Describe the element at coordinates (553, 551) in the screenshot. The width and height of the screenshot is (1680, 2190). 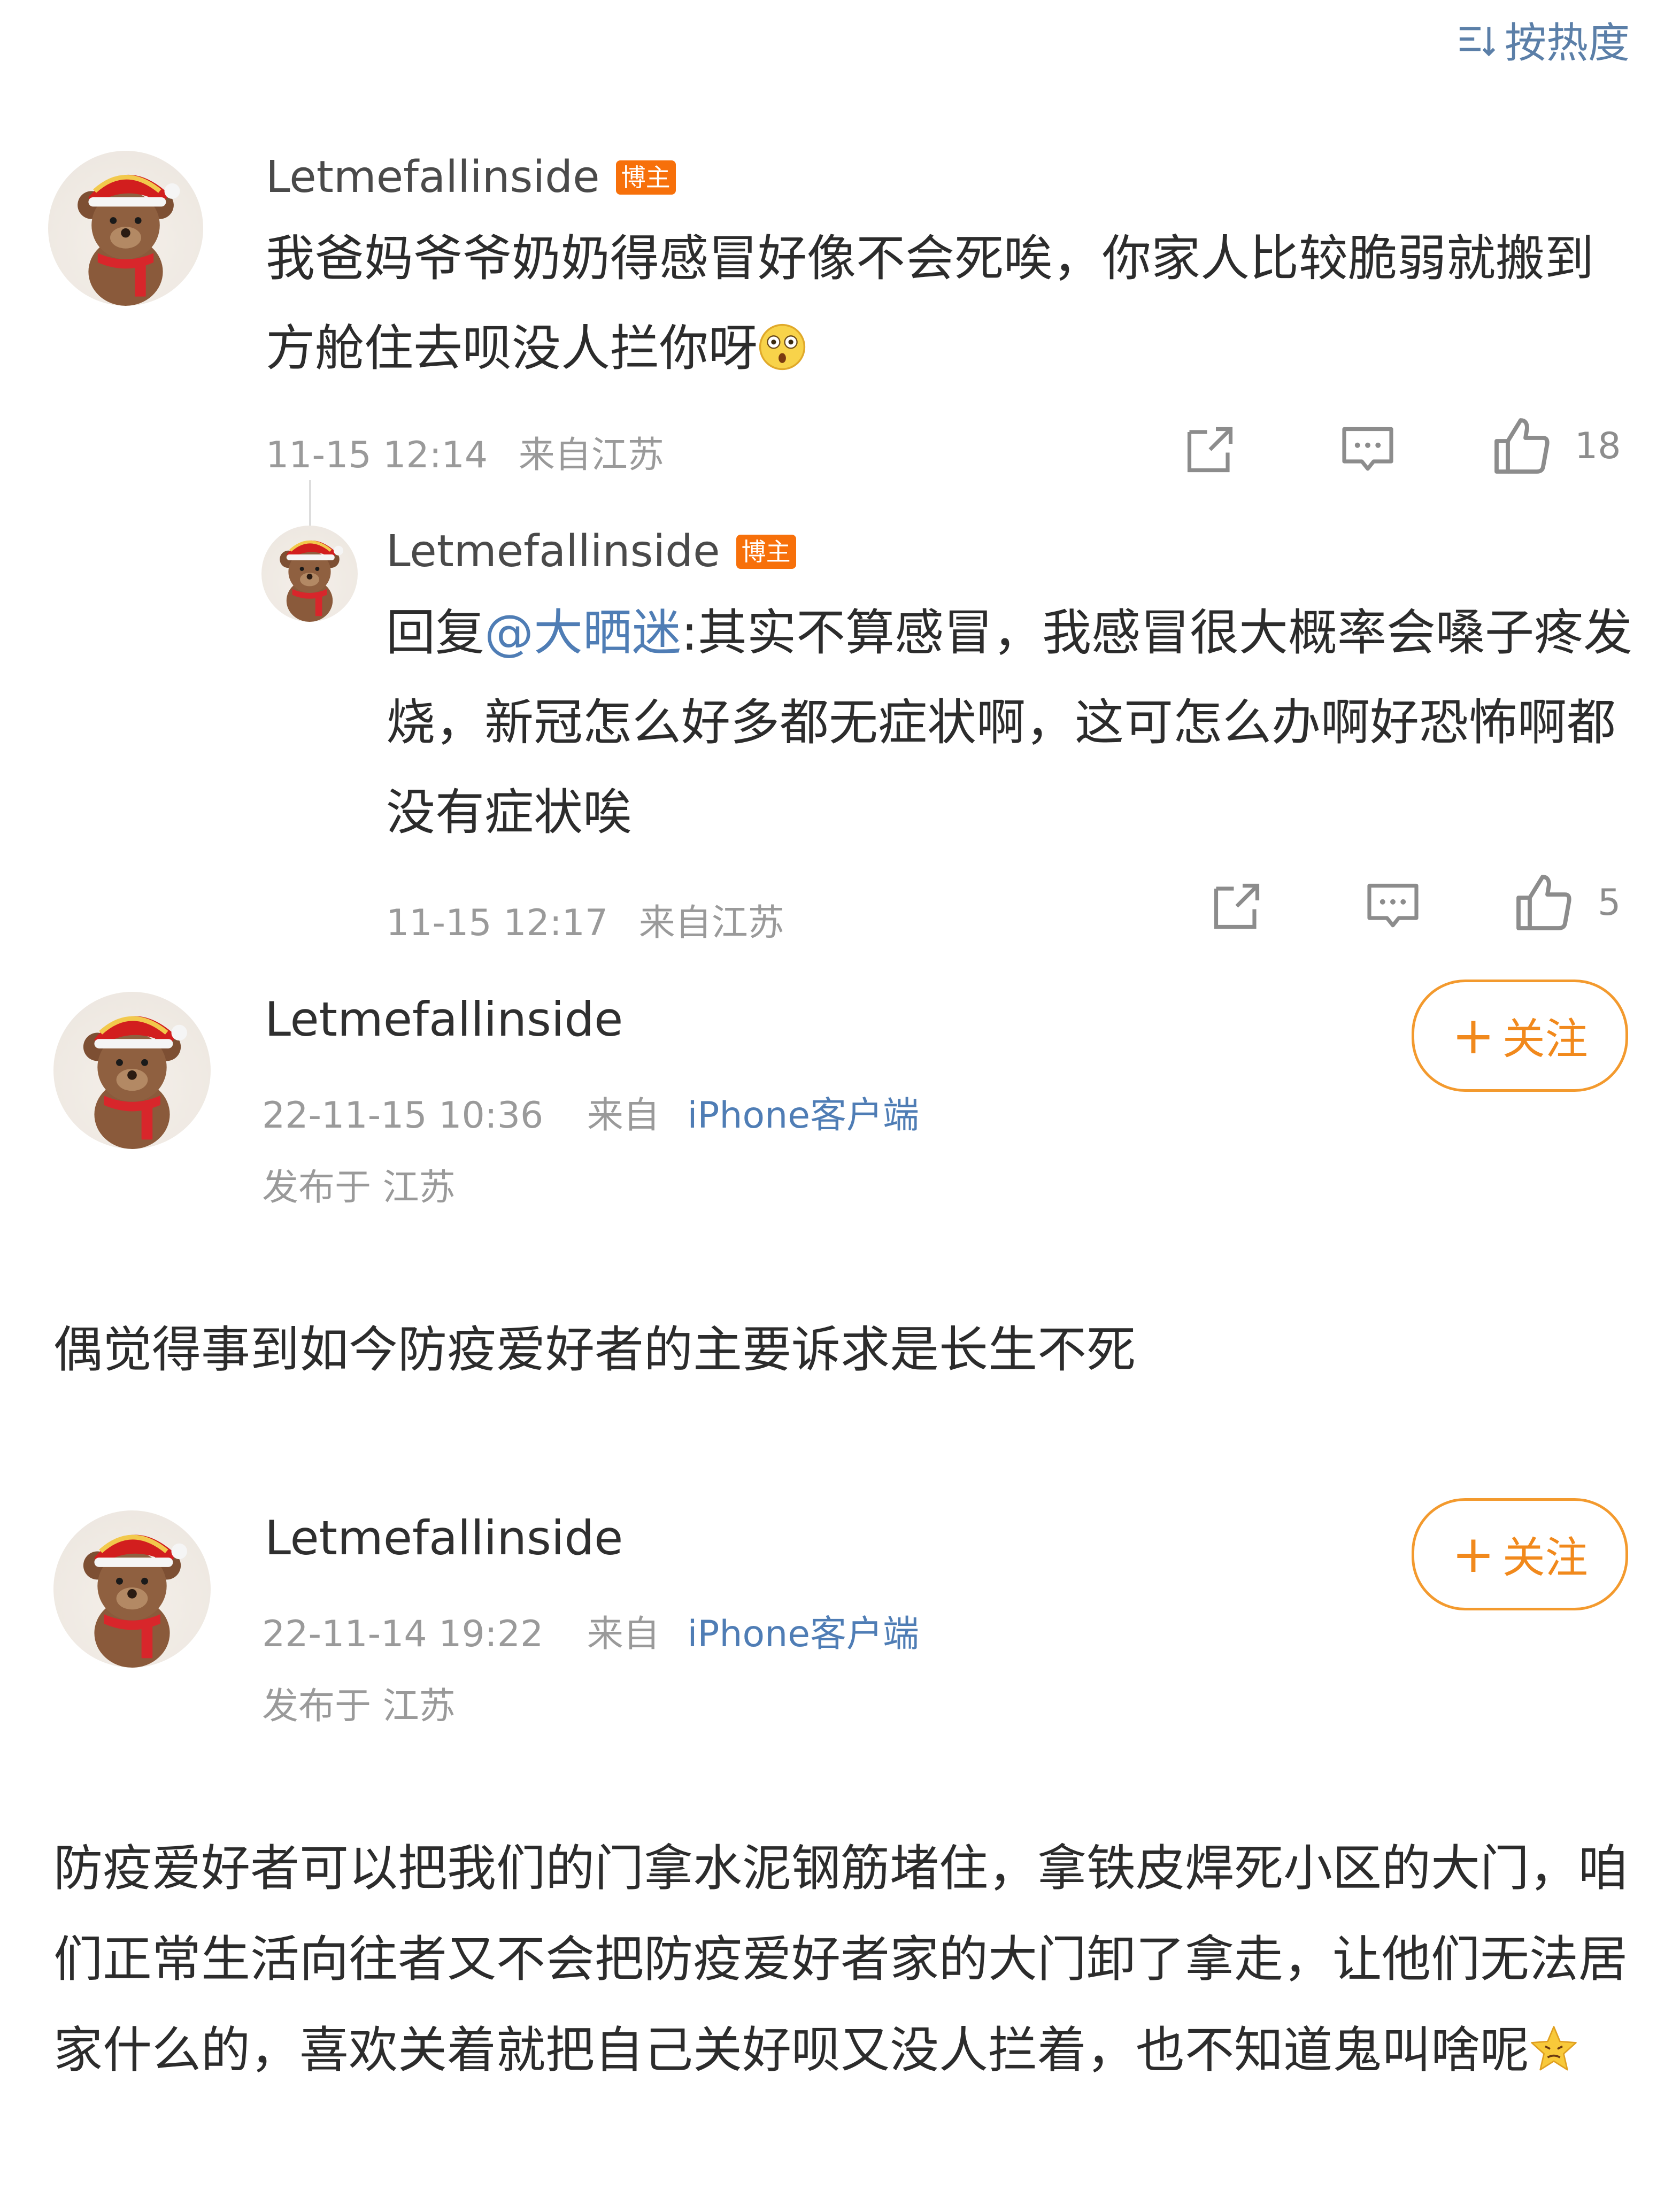
I see `reply-username: Letmefallinside` at that location.